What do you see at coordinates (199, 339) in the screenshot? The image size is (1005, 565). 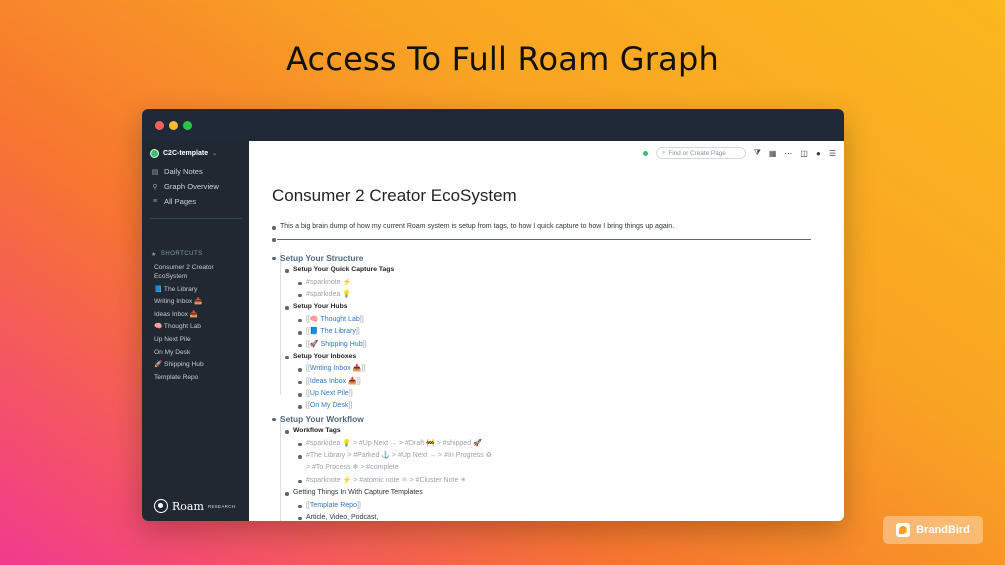 I see `shortcut-item: Up Next Pile` at bounding box center [199, 339].